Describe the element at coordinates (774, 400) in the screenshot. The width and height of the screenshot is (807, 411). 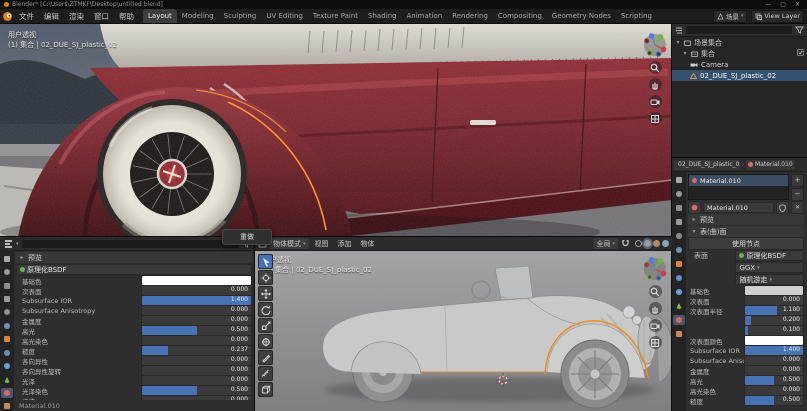
I see `roughness-slider: 0.500` at that location.